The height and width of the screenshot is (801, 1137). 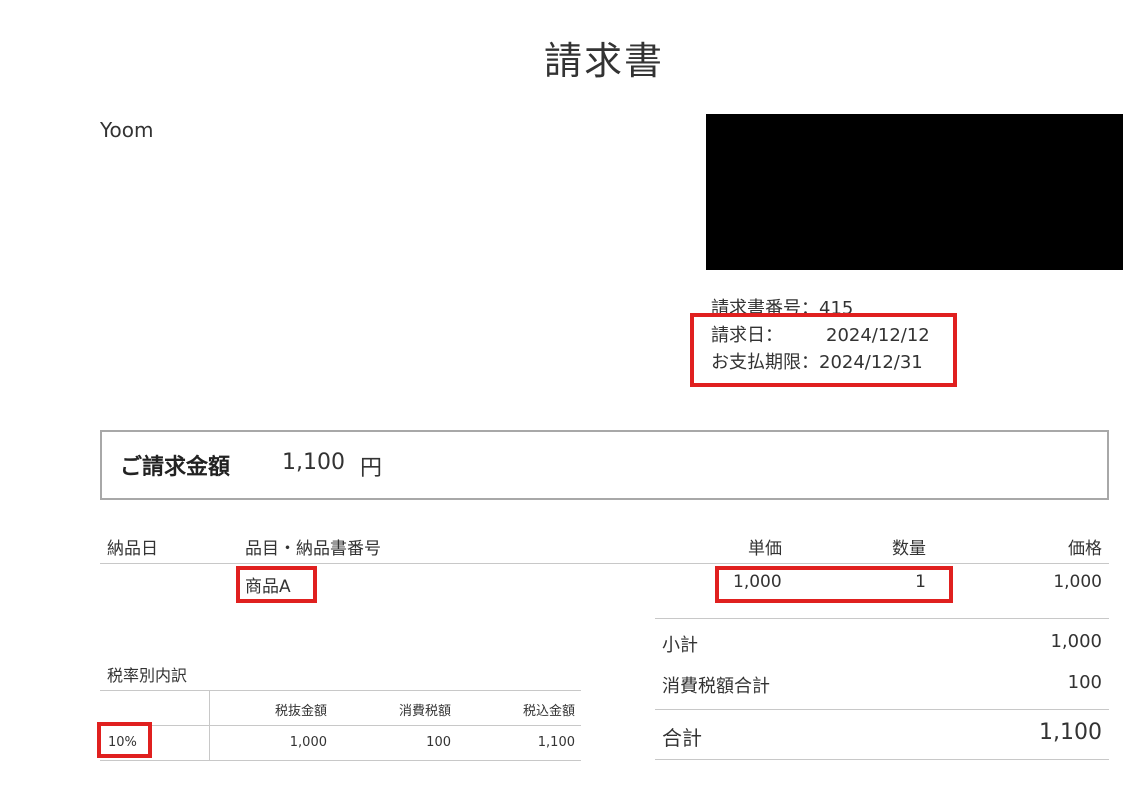 What do you see at coordinates (882, 759) in the screenshot?
I see `summary-bottom-divider` at bounding box center [882, 759].